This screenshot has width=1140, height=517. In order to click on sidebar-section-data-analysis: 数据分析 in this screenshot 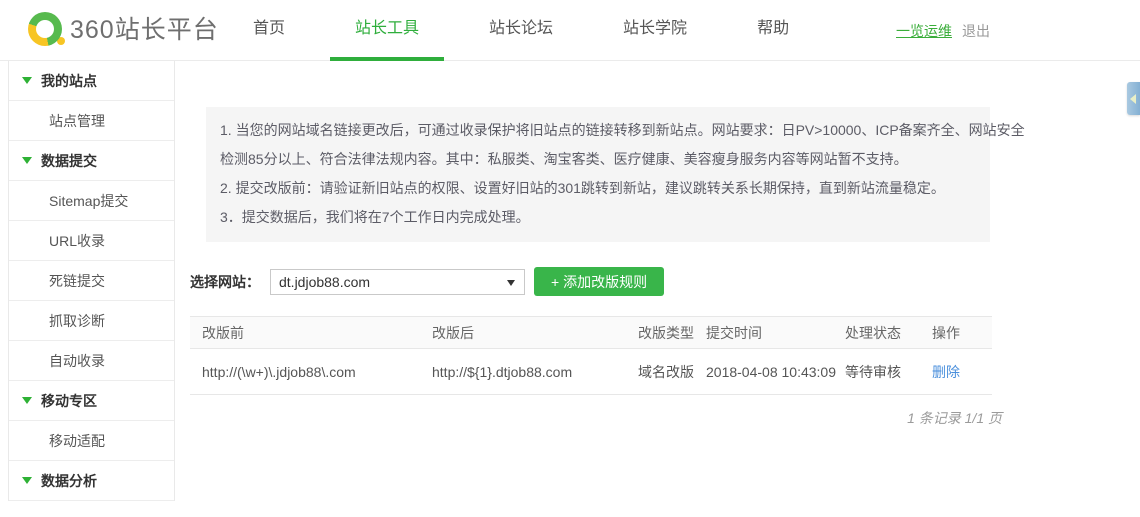, I will do `click(91, 481)`.